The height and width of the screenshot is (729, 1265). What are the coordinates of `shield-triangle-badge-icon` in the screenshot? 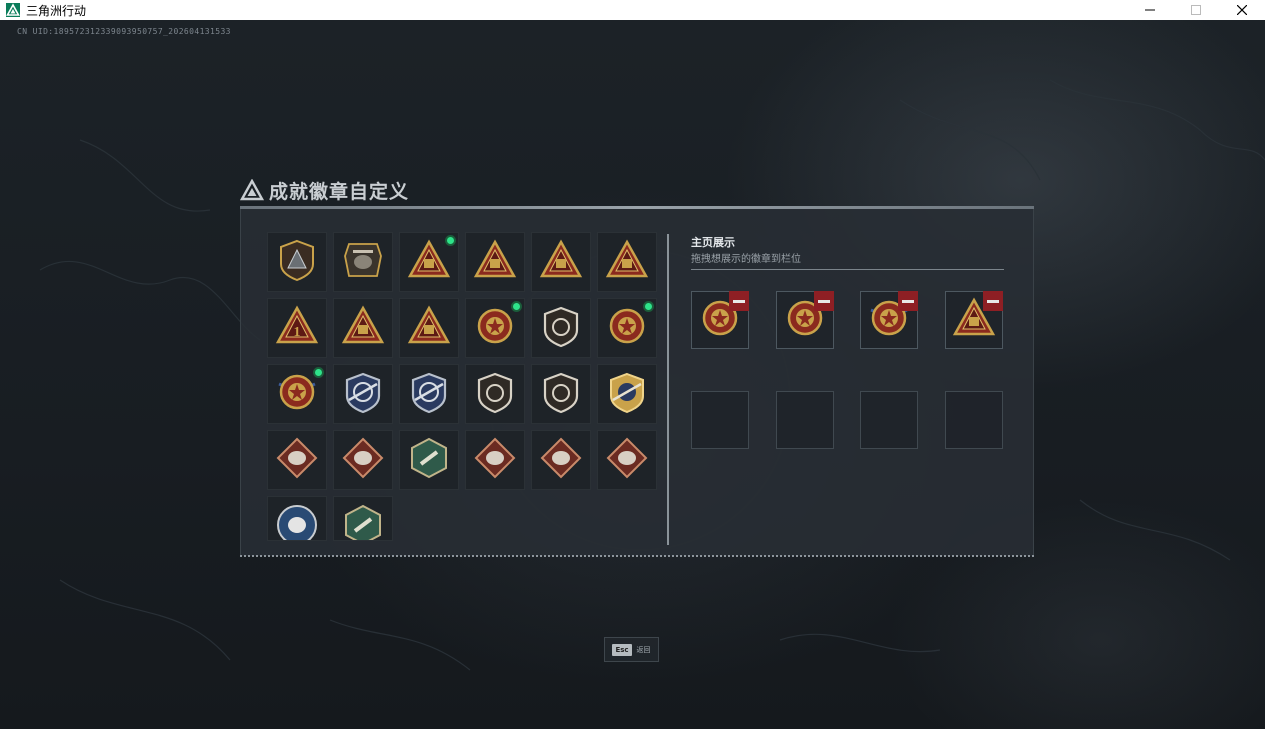 It's located at (297, 262).